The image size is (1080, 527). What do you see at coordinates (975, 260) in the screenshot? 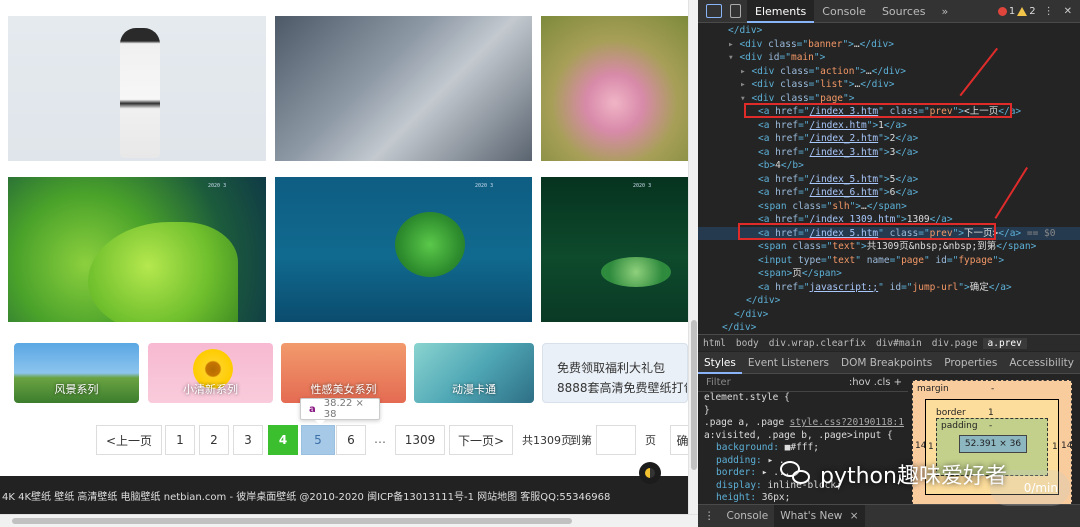
I see `dom-token: fypage` at bounding box center [975, 260].